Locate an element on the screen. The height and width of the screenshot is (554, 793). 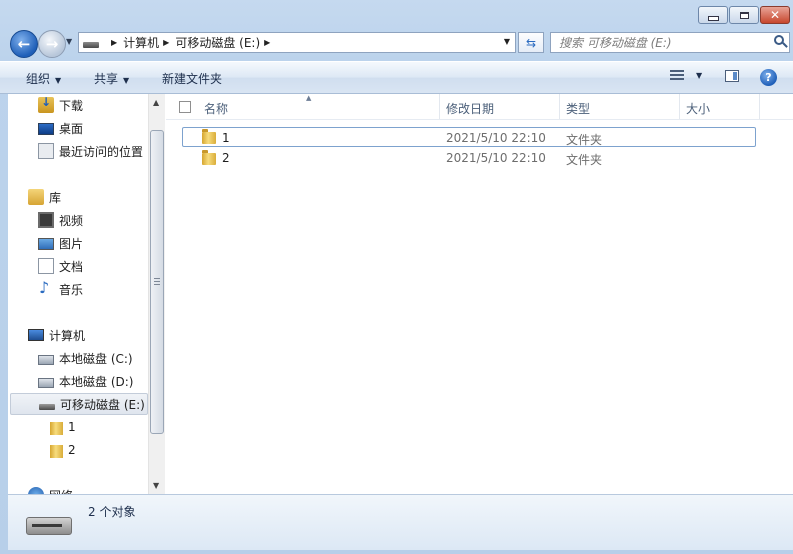
new-folder-button: 新建文件夹 is located at coordinates (192, 78).